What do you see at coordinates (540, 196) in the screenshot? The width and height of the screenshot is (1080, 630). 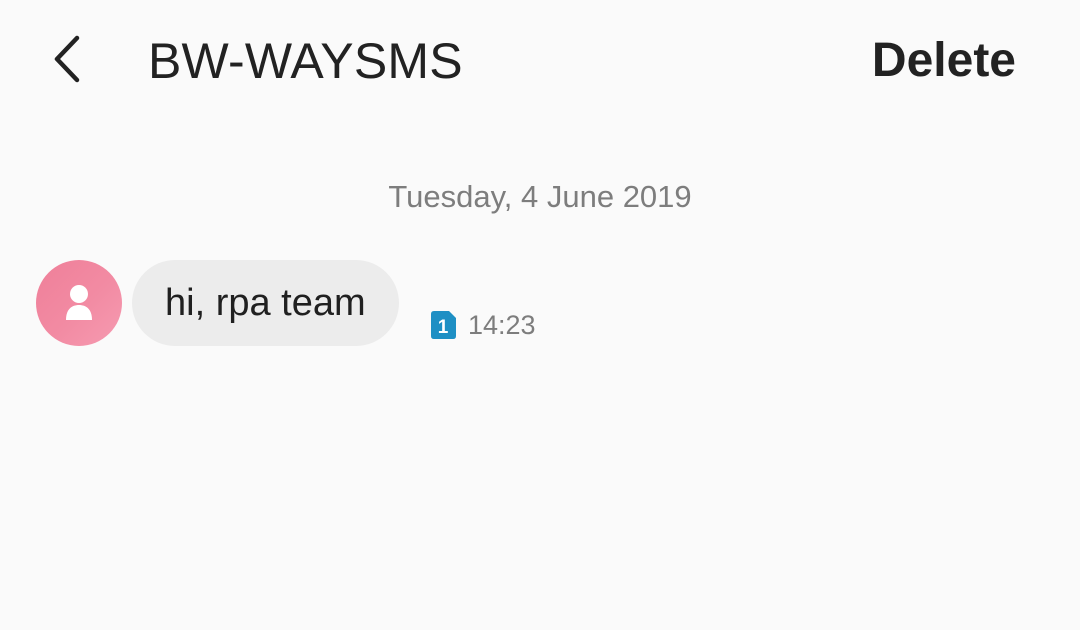 I see `date-divider: Tuesday, 4 June 2019` at bounding box center [540, 196].